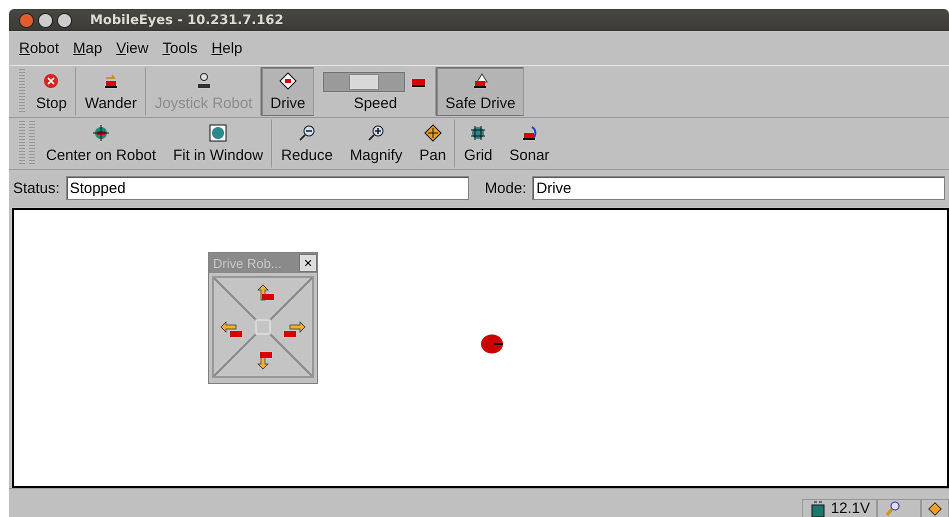 This screenshot has width=949, height=517. What do you see at coordinates (893, 508) in the screenshot?
I see `magnifier-icon` at bounding box center [893, 508].